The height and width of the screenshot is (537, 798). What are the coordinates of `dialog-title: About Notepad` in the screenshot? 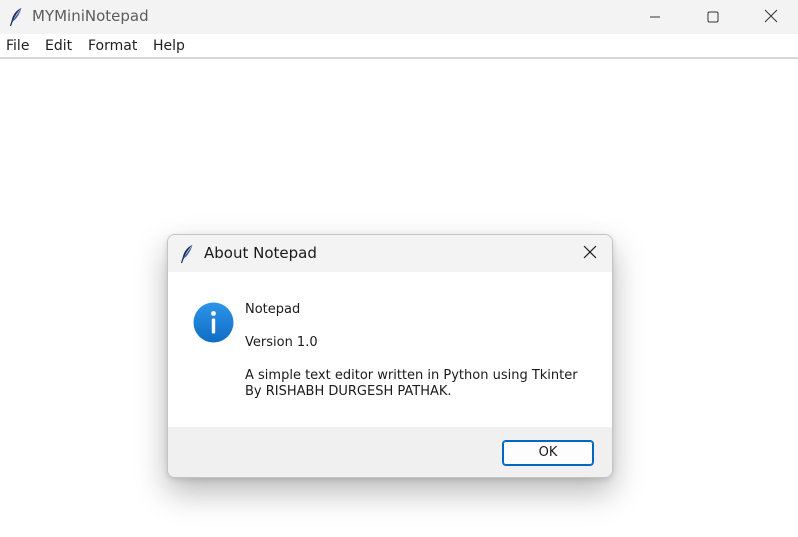 It's located at (260, 253).